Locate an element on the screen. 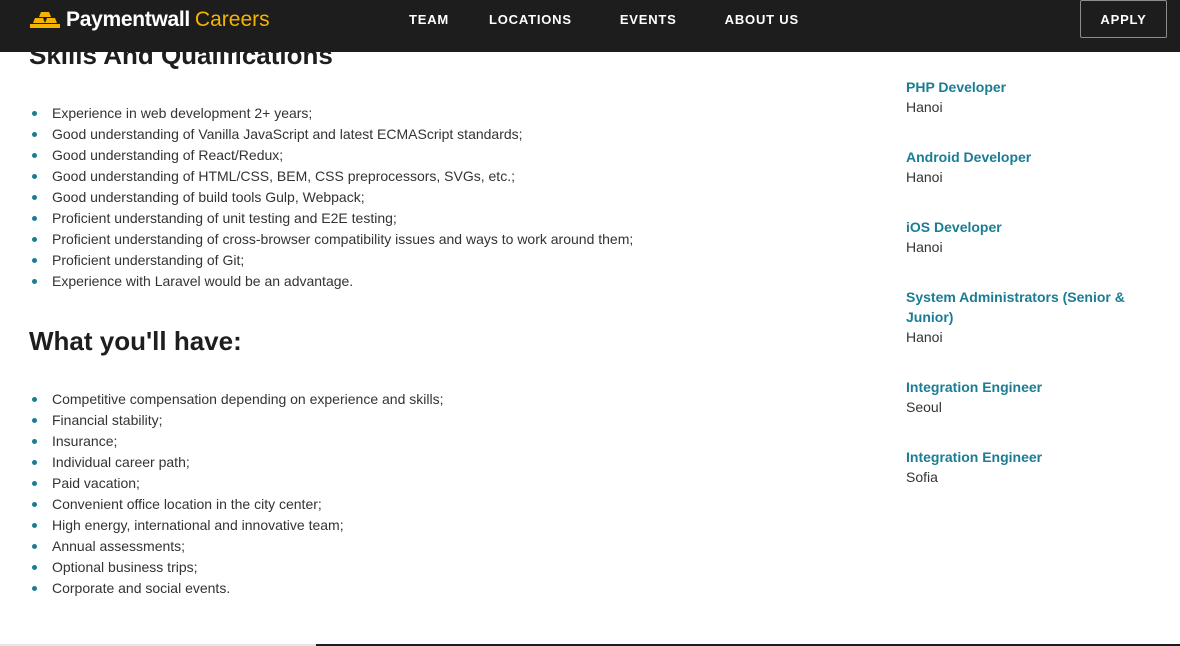 Image resolution: width=1180 pixels, height=646 pixels. brand-subtitle: Careers is located at coordinates (232, 19).